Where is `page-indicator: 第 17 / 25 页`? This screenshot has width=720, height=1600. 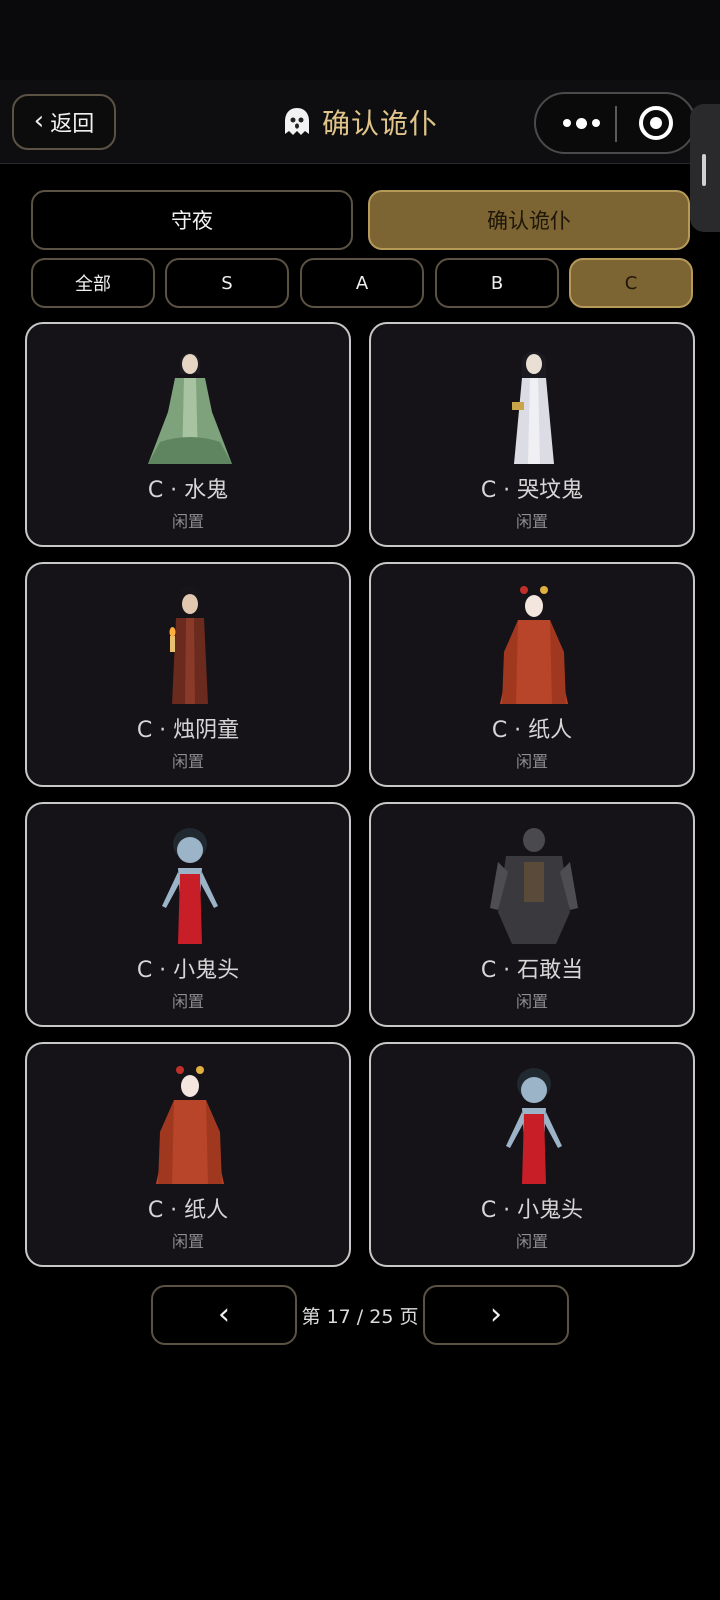
page-indicator: 第 17 / 25 页 is located at coordinates (360, 1316).